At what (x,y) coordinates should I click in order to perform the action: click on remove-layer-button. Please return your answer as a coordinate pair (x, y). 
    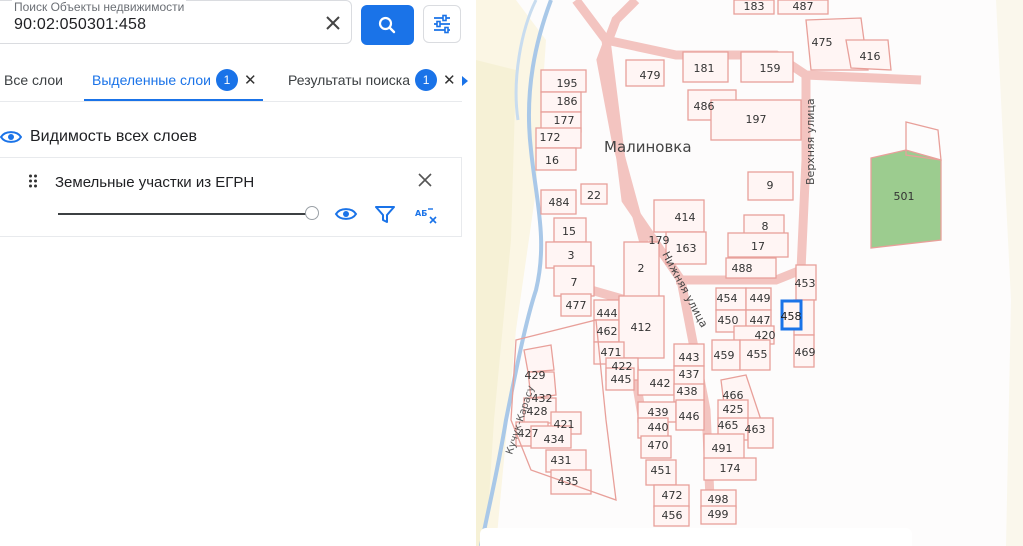
    Looking at the image, I should click on (425, 181).